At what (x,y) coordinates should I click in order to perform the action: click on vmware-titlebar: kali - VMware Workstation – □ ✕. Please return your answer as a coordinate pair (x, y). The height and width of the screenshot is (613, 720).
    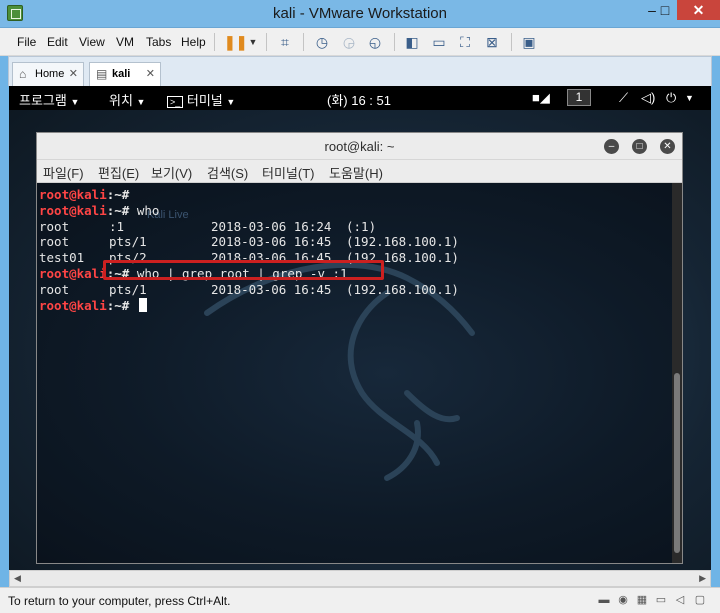
    Looking at the image, I should click on (360, 14).